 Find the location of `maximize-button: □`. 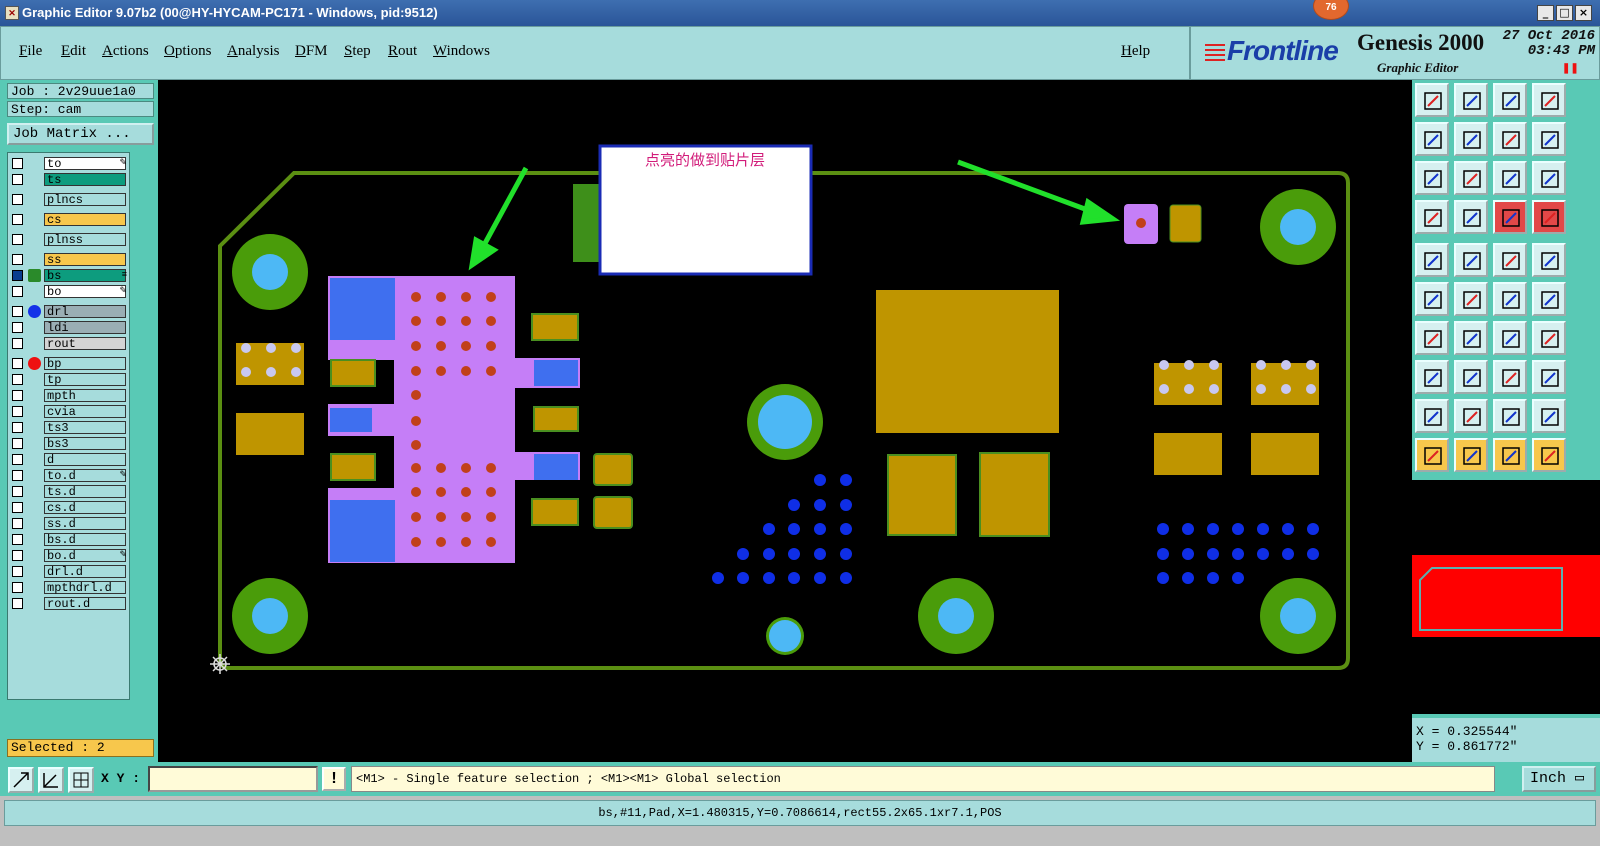

maximize-button: □ is located at coordinates (1564, 13).